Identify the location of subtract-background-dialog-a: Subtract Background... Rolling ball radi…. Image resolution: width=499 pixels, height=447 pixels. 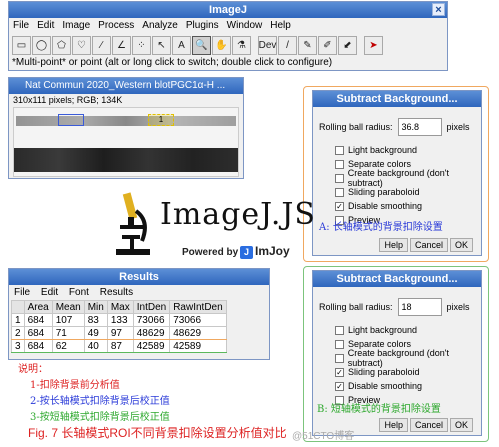
(397, 173).